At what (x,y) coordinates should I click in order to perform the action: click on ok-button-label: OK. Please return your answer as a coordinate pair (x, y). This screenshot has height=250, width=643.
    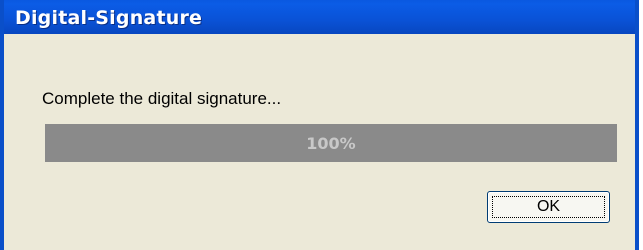
    Looking at the image, I should click on (548, 207).